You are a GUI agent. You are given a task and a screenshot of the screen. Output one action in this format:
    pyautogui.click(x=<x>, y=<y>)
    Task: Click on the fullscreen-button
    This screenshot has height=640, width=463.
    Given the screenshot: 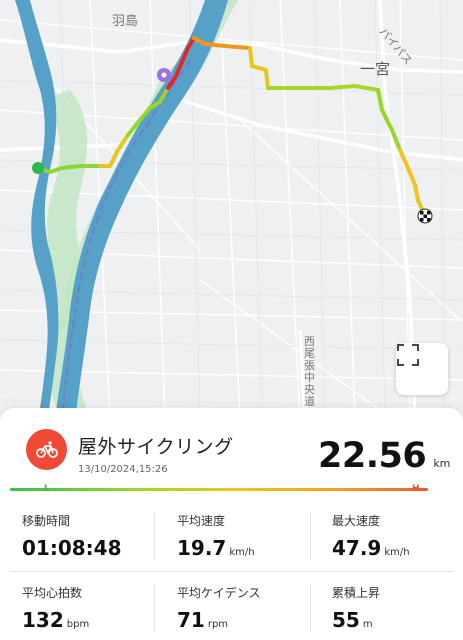 What is the action you would take?
    pyautogui.click(x=422, y=369)
    